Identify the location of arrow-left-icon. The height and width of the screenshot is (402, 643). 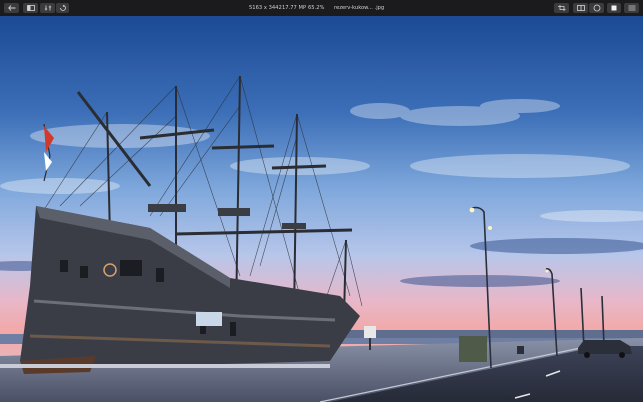
(11, 8).